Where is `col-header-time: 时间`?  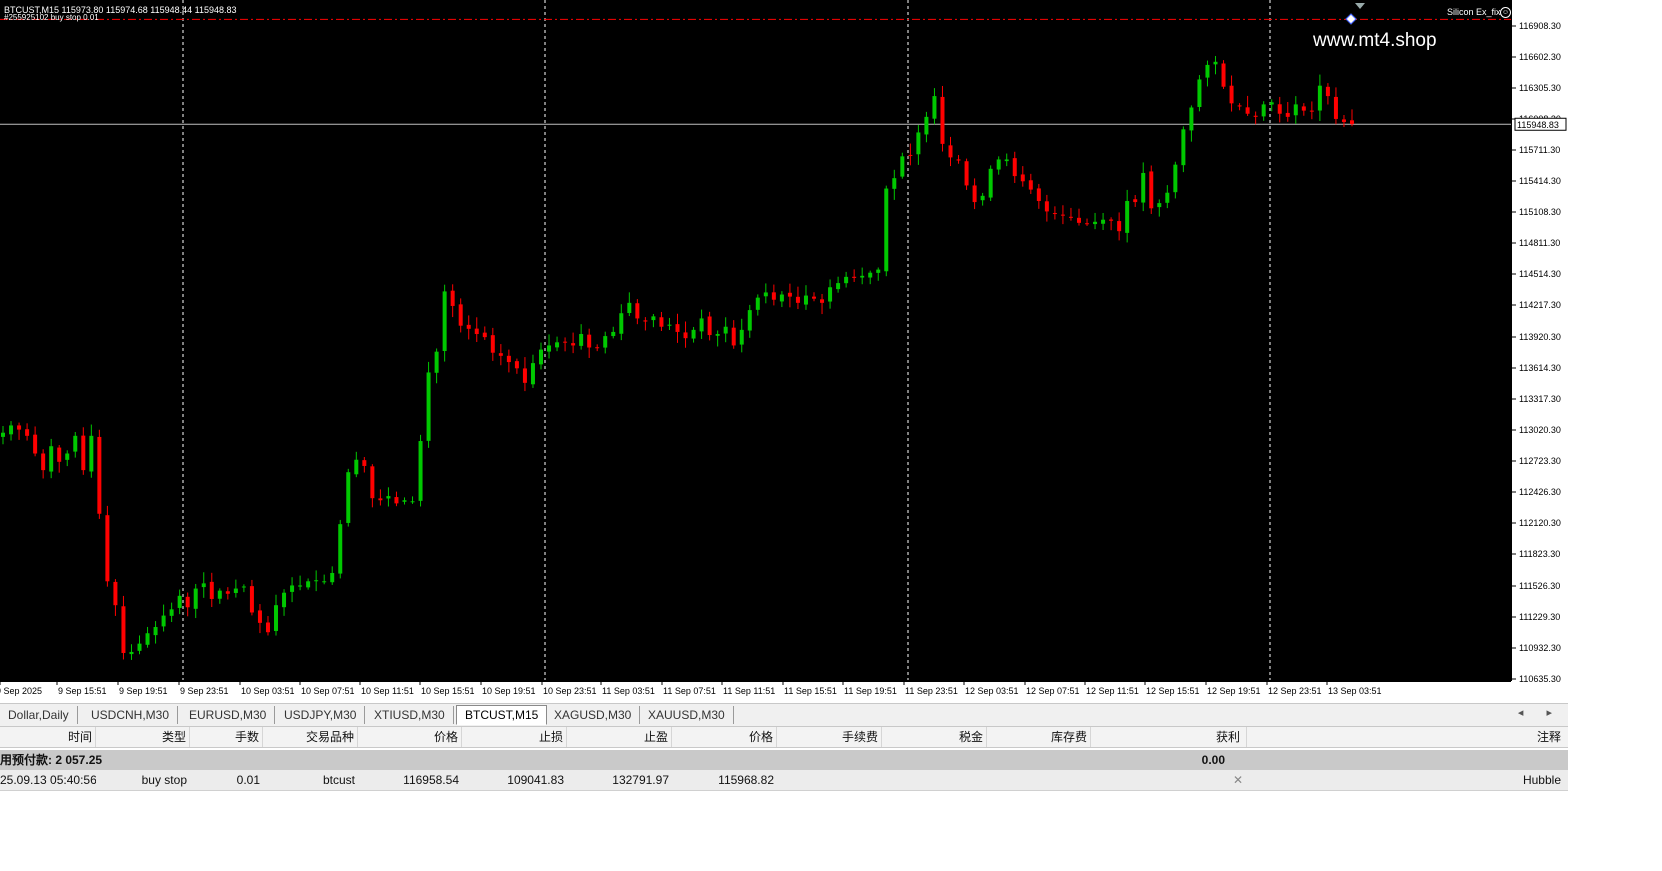
col-header-time: 时间 is located at coordinates (48, 737).